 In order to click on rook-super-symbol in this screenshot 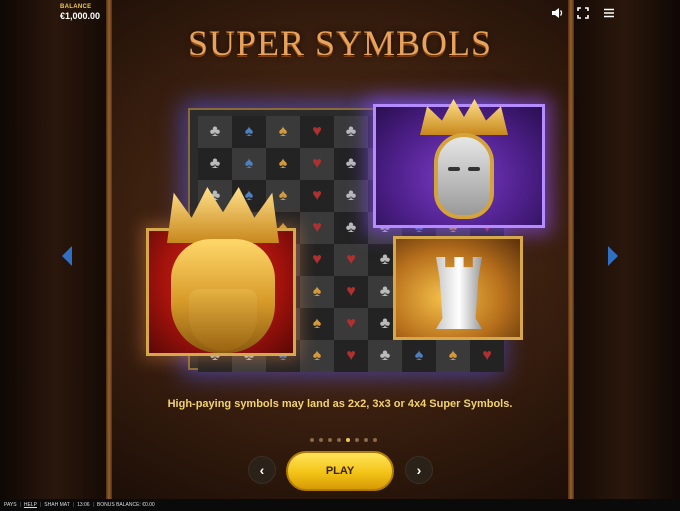, I will do `click(458, 288)`.